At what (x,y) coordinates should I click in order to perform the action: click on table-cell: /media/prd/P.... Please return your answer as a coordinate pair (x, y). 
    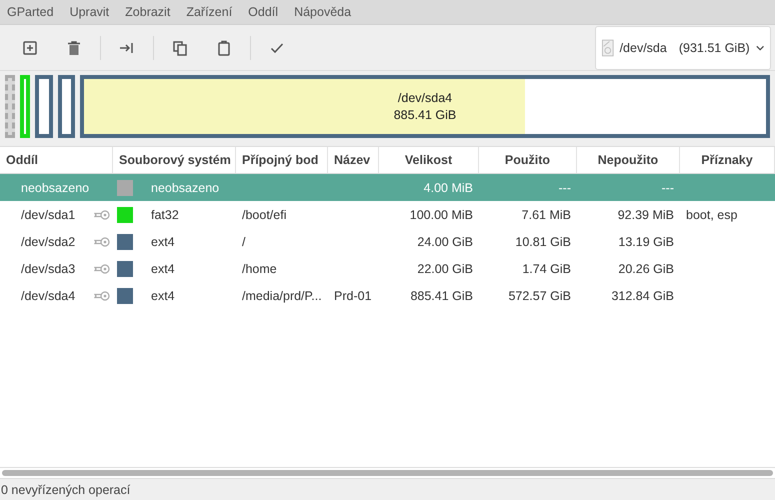
    Looking at the image, I should click on (282, 295).